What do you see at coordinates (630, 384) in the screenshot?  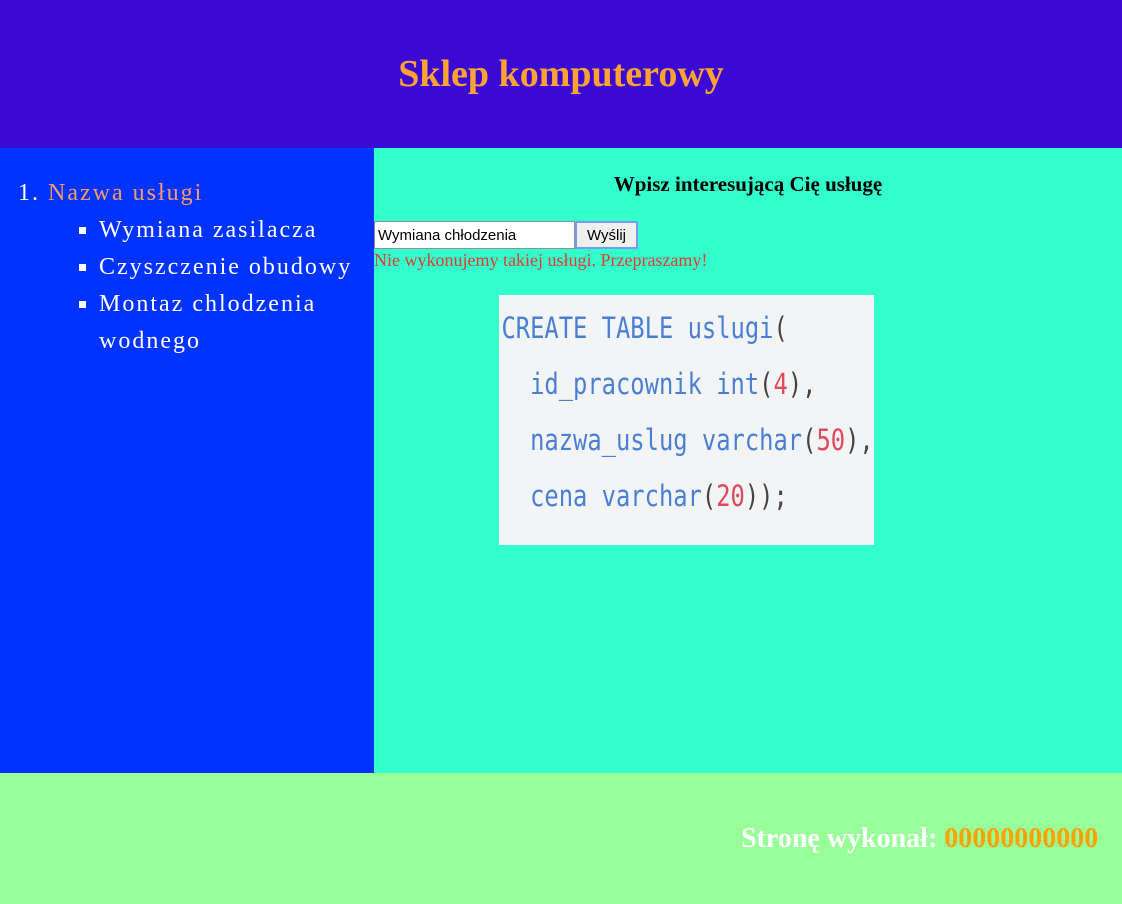 I see `code-token: id_pracownik int` at bounding box center [630, 384].